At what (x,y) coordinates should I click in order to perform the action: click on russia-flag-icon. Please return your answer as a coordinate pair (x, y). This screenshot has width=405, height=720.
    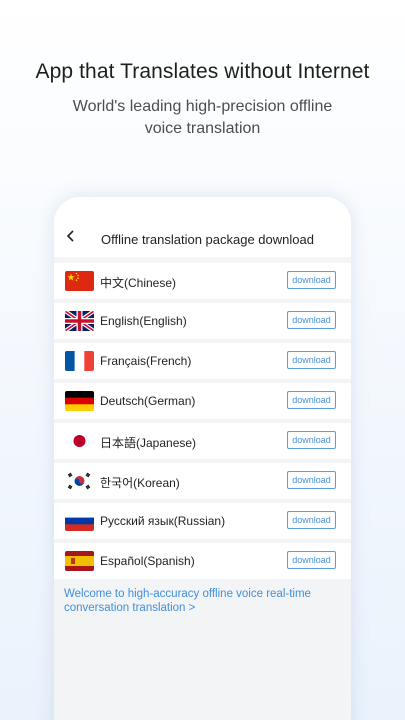
    Looking at the image, I should click on (79, 521).